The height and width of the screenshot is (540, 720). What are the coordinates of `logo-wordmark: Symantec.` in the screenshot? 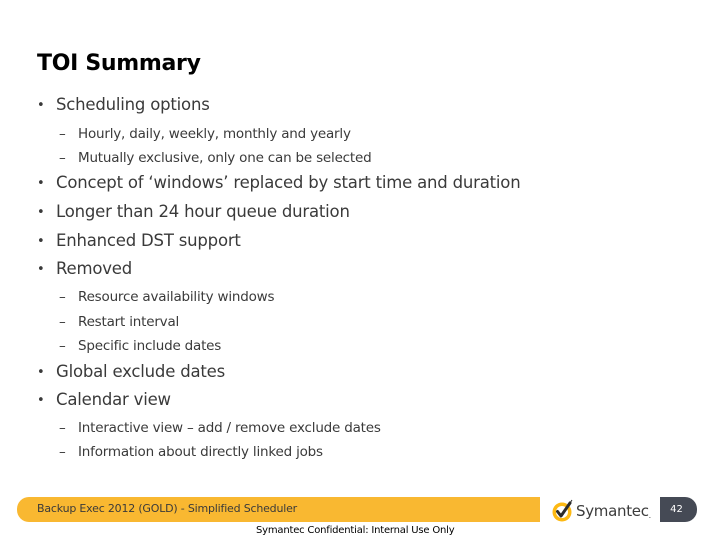 It's located at (613, 511).